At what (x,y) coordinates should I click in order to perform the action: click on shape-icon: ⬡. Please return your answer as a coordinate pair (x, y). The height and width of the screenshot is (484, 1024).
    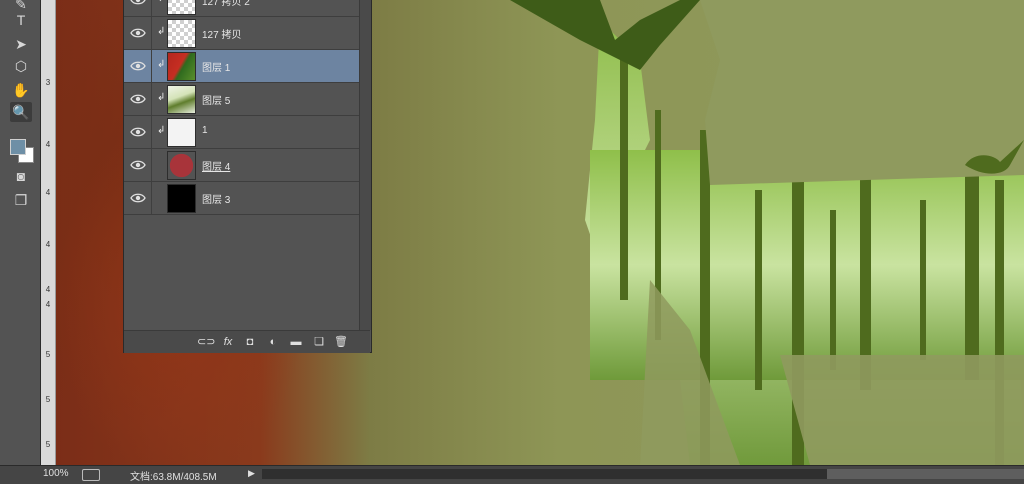
    Looking at the image, I should click on (21, 66).